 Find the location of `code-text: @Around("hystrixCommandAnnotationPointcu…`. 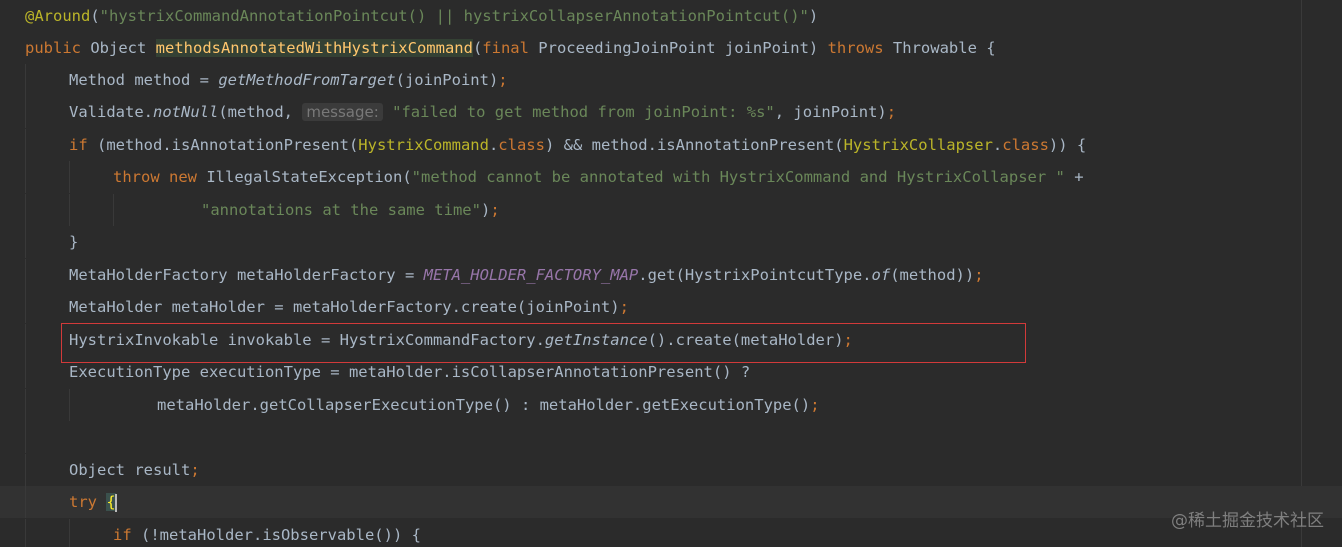

code-text: @Around("hystrixCommandAnnotationPointcu… is located at coordinates (421, 16).